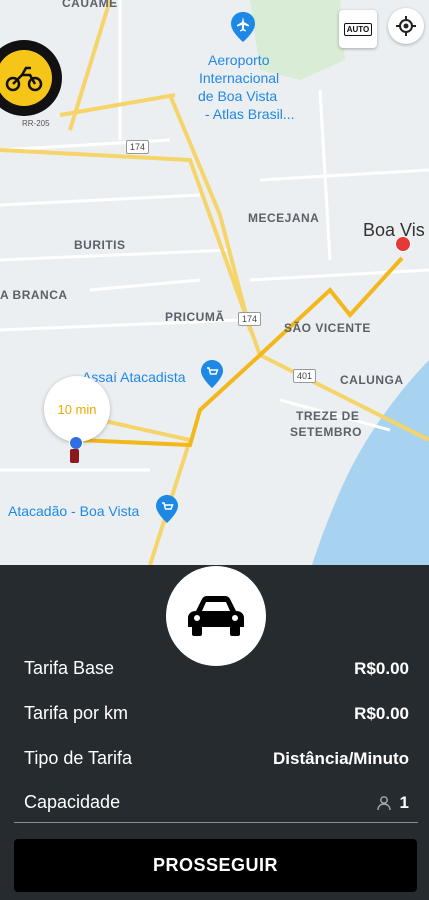 The height and width of the screenshot is (900, 429). I want to click on pickup-pin-icon, so click(76, 443).